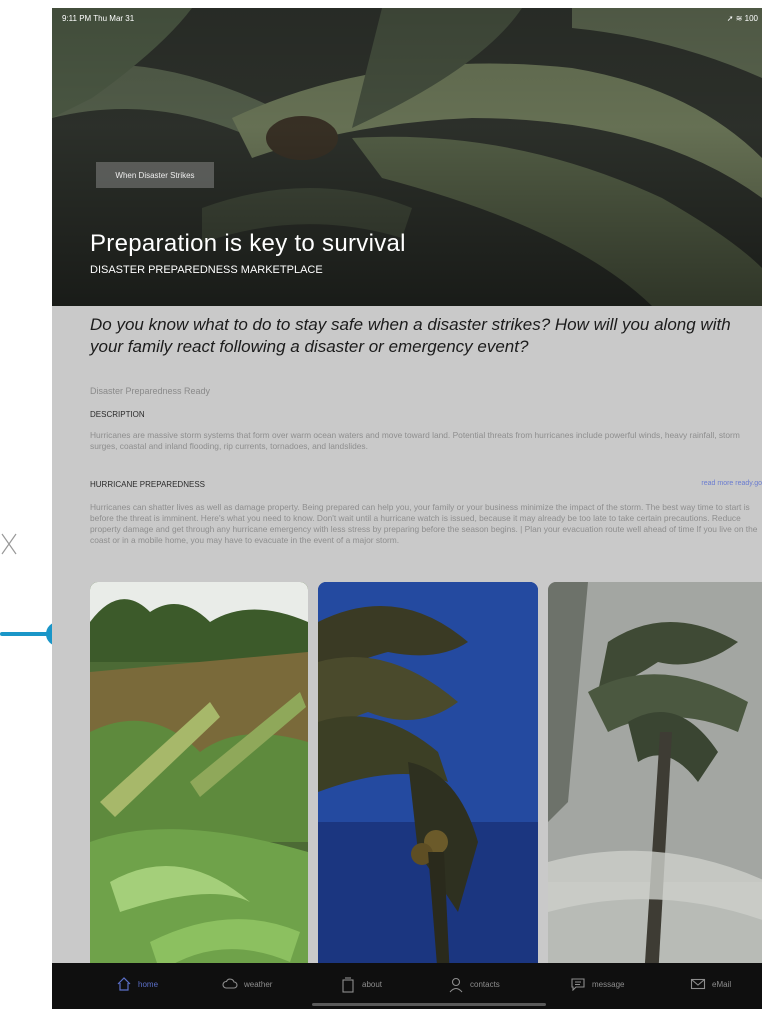  I want to click on ready-label: Disaster Preparedness Ready, so click(150, 391).